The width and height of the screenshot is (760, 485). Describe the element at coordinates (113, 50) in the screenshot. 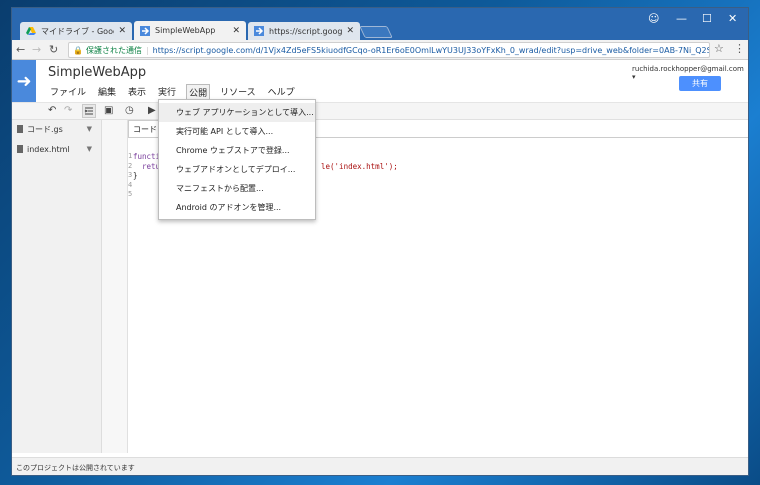

I see `secure-label: 保護された通信` at that location.